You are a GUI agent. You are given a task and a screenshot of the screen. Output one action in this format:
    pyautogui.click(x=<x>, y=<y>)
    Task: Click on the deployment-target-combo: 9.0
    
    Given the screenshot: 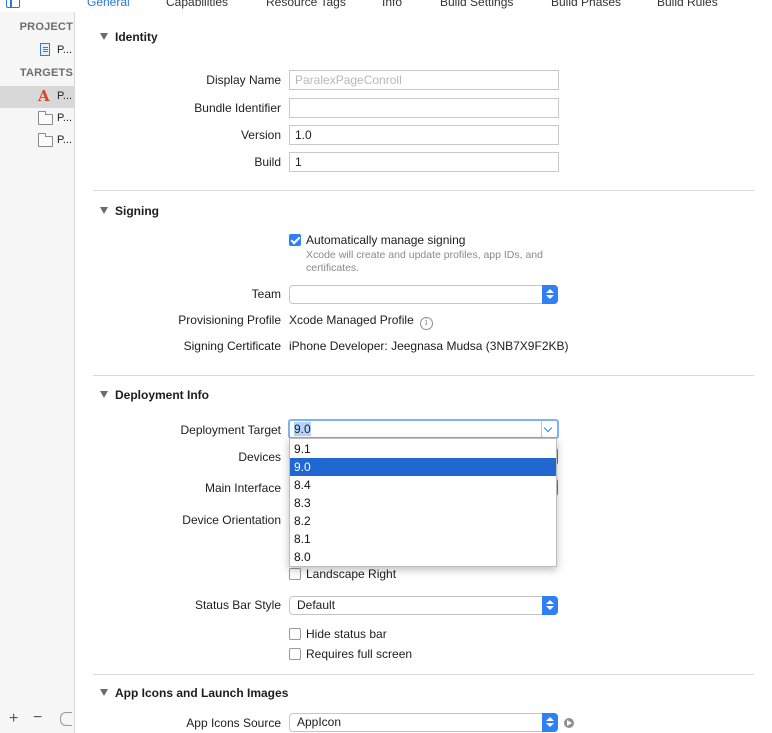 What is the action you would take?
    pyautogui.click(x=423, y=429)
    